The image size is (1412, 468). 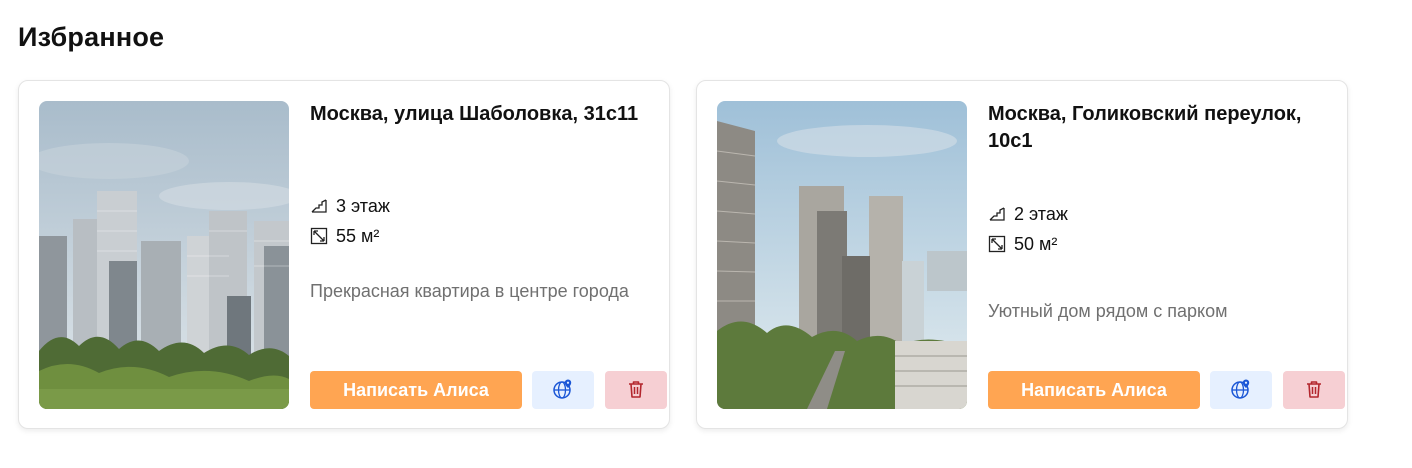 What do you see at coordinates (1158, 128) in the screenshot?
I see `property-address: Москва, Голиковский переулок, 10с1` at bounding box center [1158, 128].